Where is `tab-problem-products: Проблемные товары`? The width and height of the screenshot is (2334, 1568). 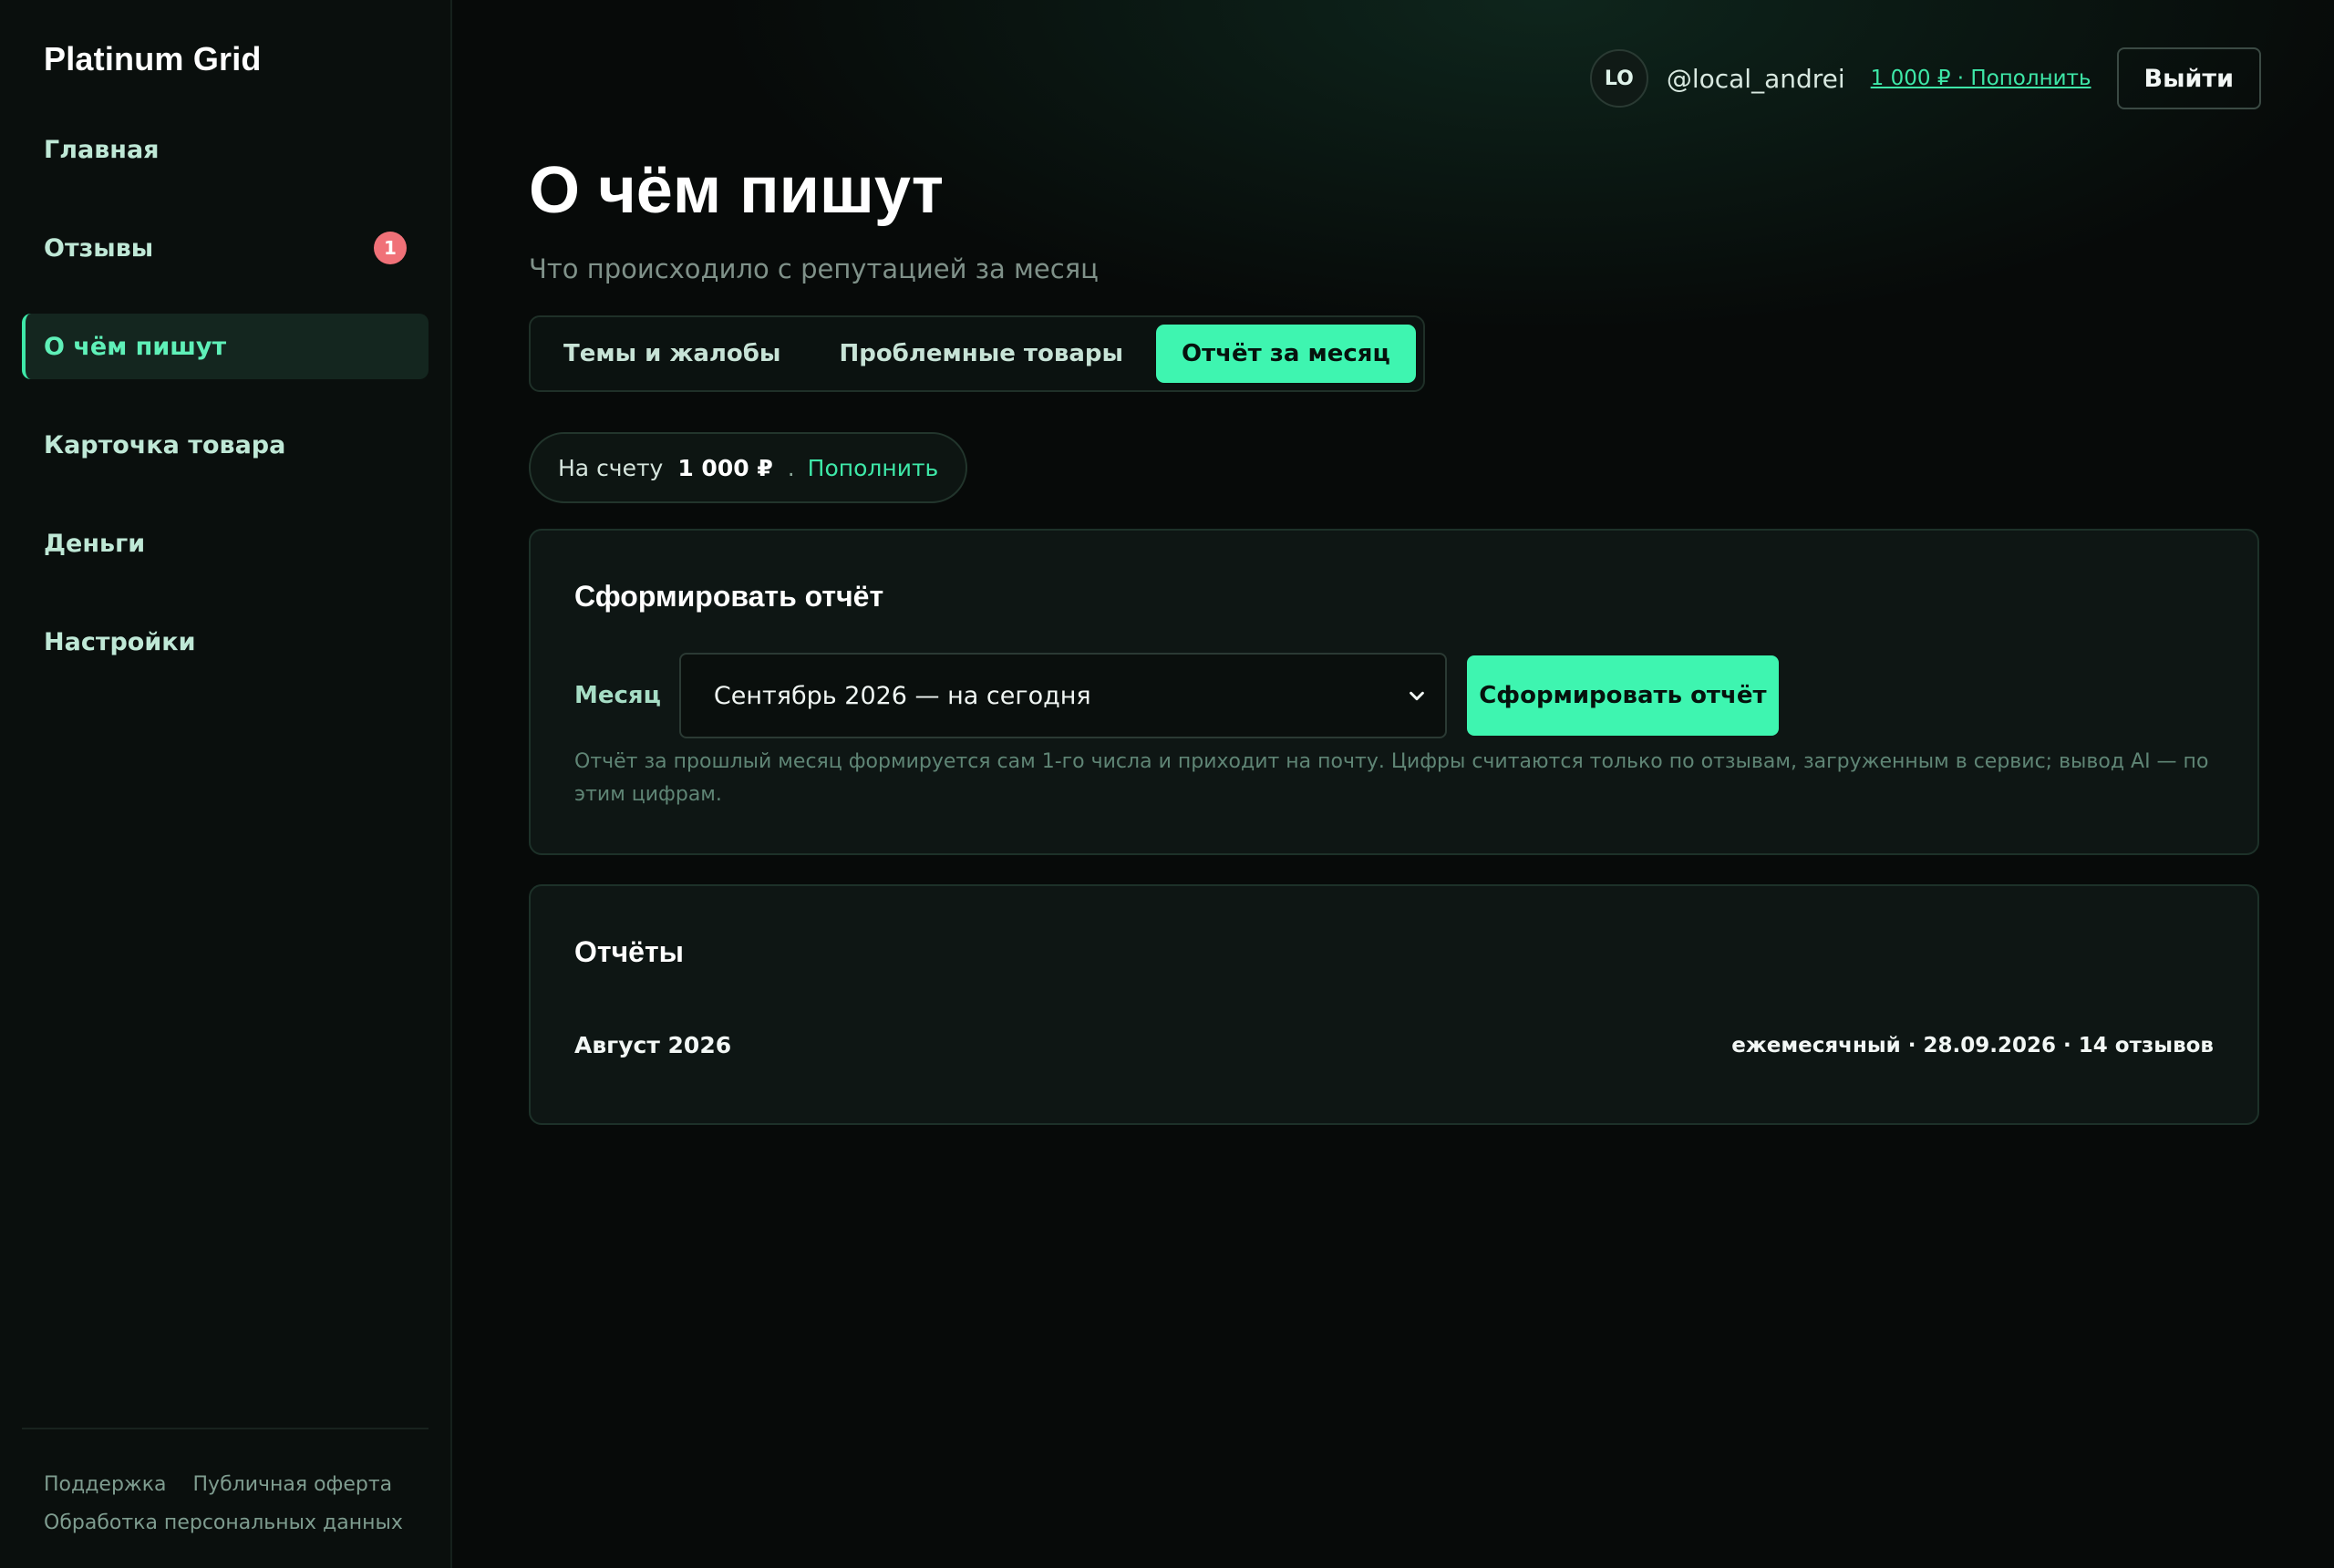
tab-problem-products: Проблемные товары is located at coordinates (981, 354).